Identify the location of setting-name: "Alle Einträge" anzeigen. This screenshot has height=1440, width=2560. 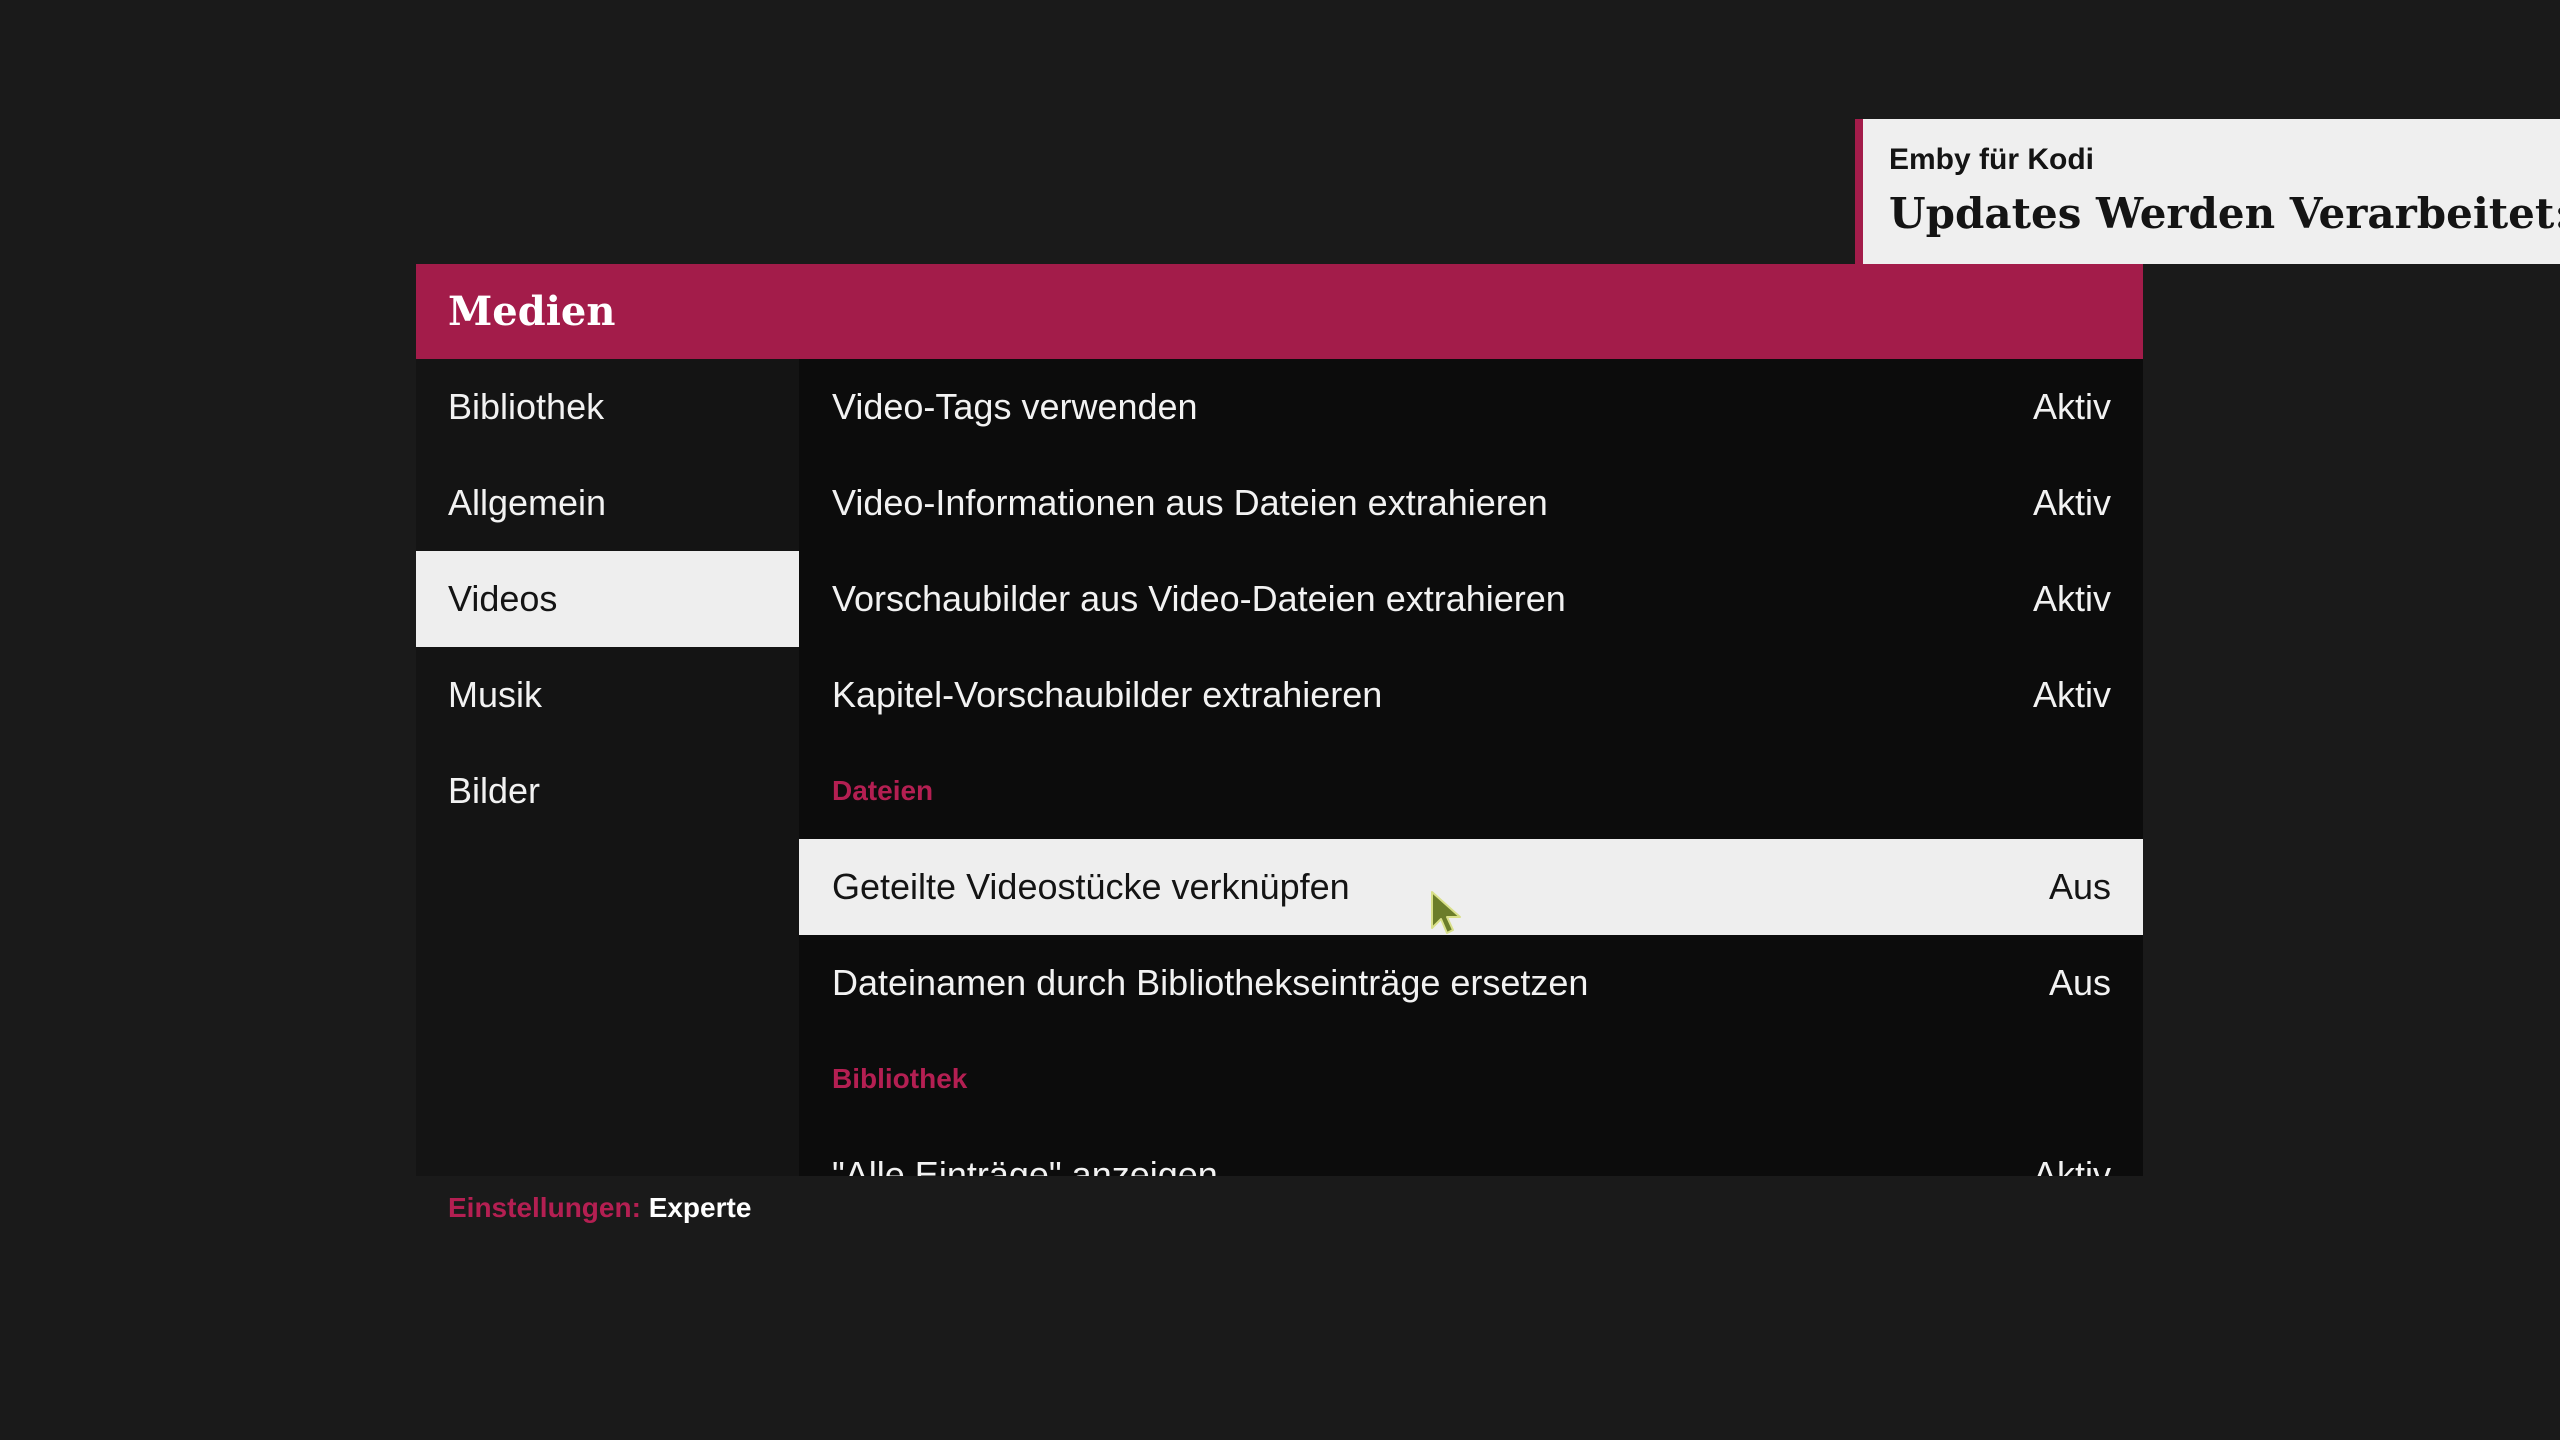
(1025, 1165).